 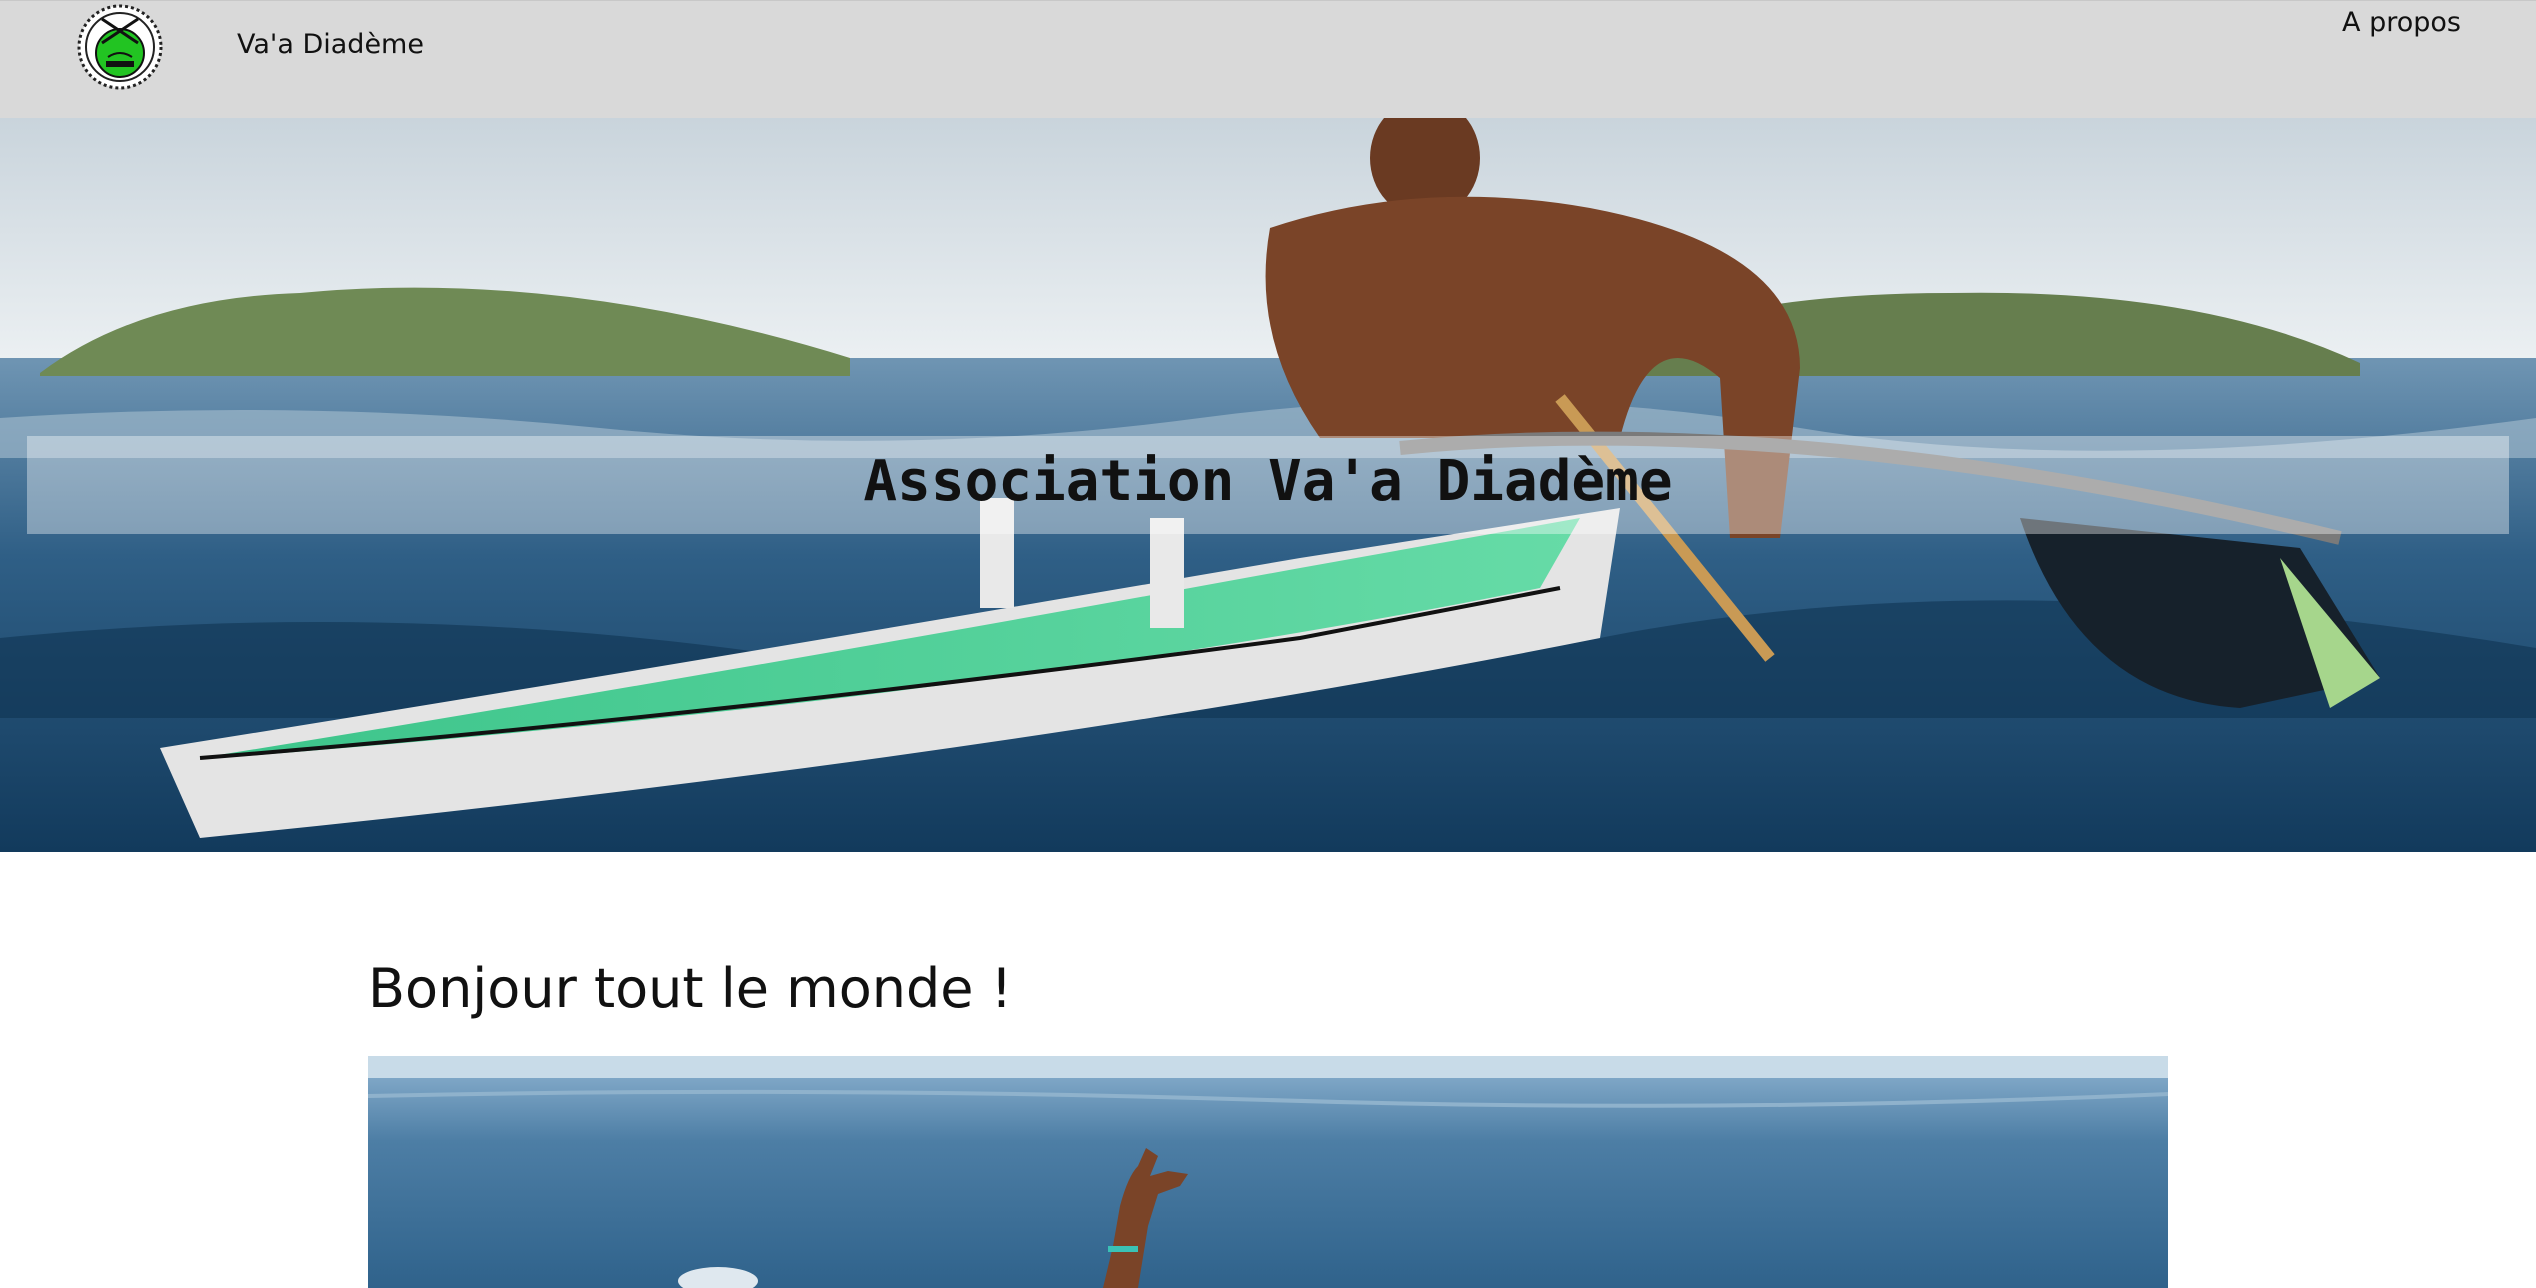 I want to click on site-title-link: Va'a Diadème, so click(x=330, y=44).